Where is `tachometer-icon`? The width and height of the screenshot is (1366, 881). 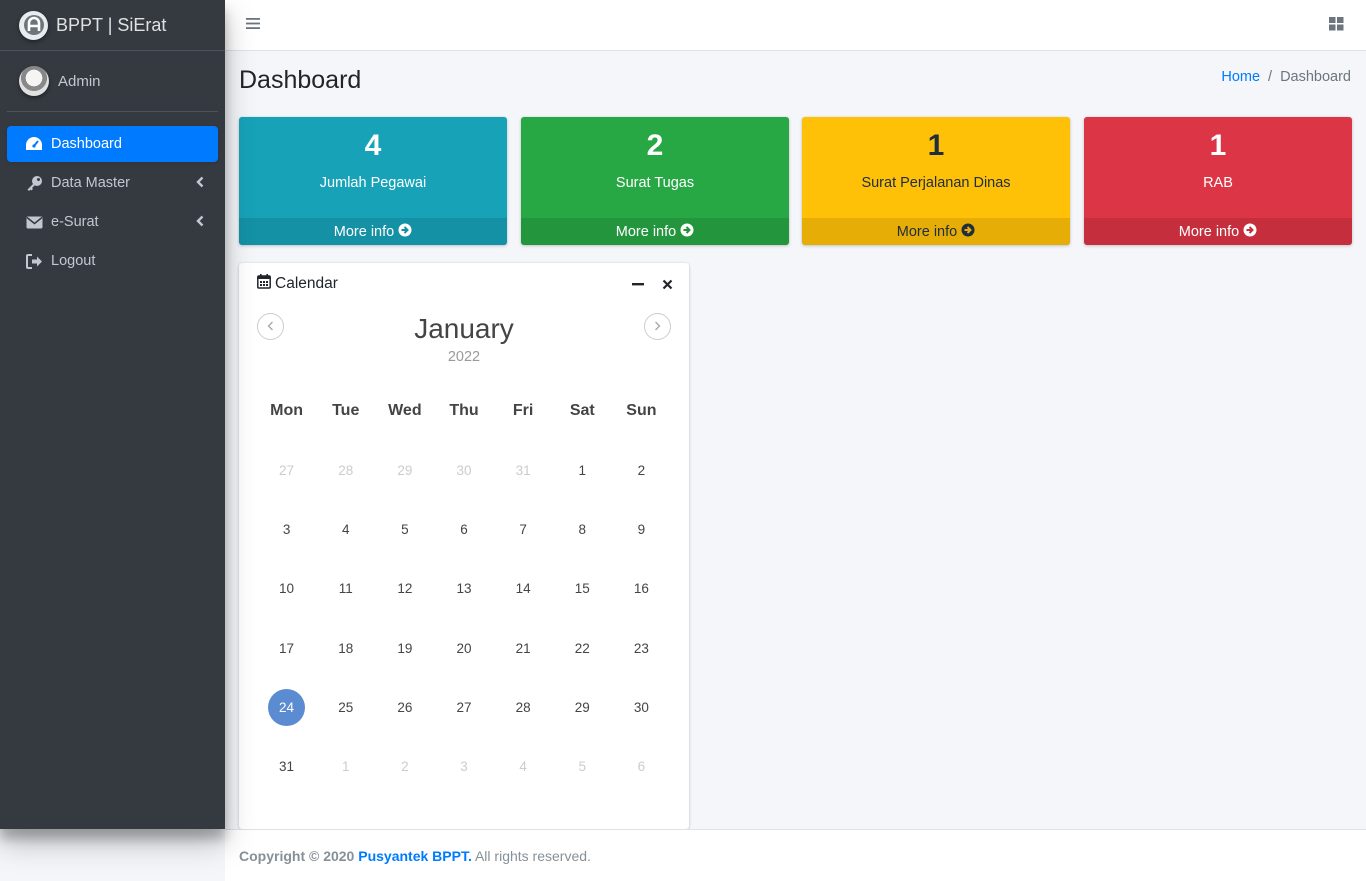
tachometer-icon is located at coordinates (34, 144).